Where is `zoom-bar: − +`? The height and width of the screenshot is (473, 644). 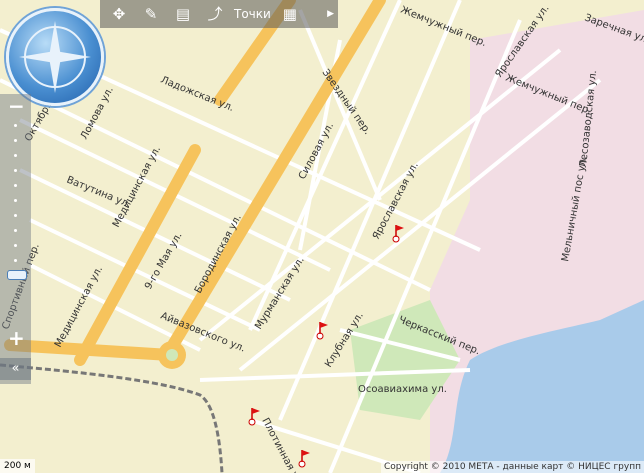
zoom-bar: − + is located at coordinates (15, 239).